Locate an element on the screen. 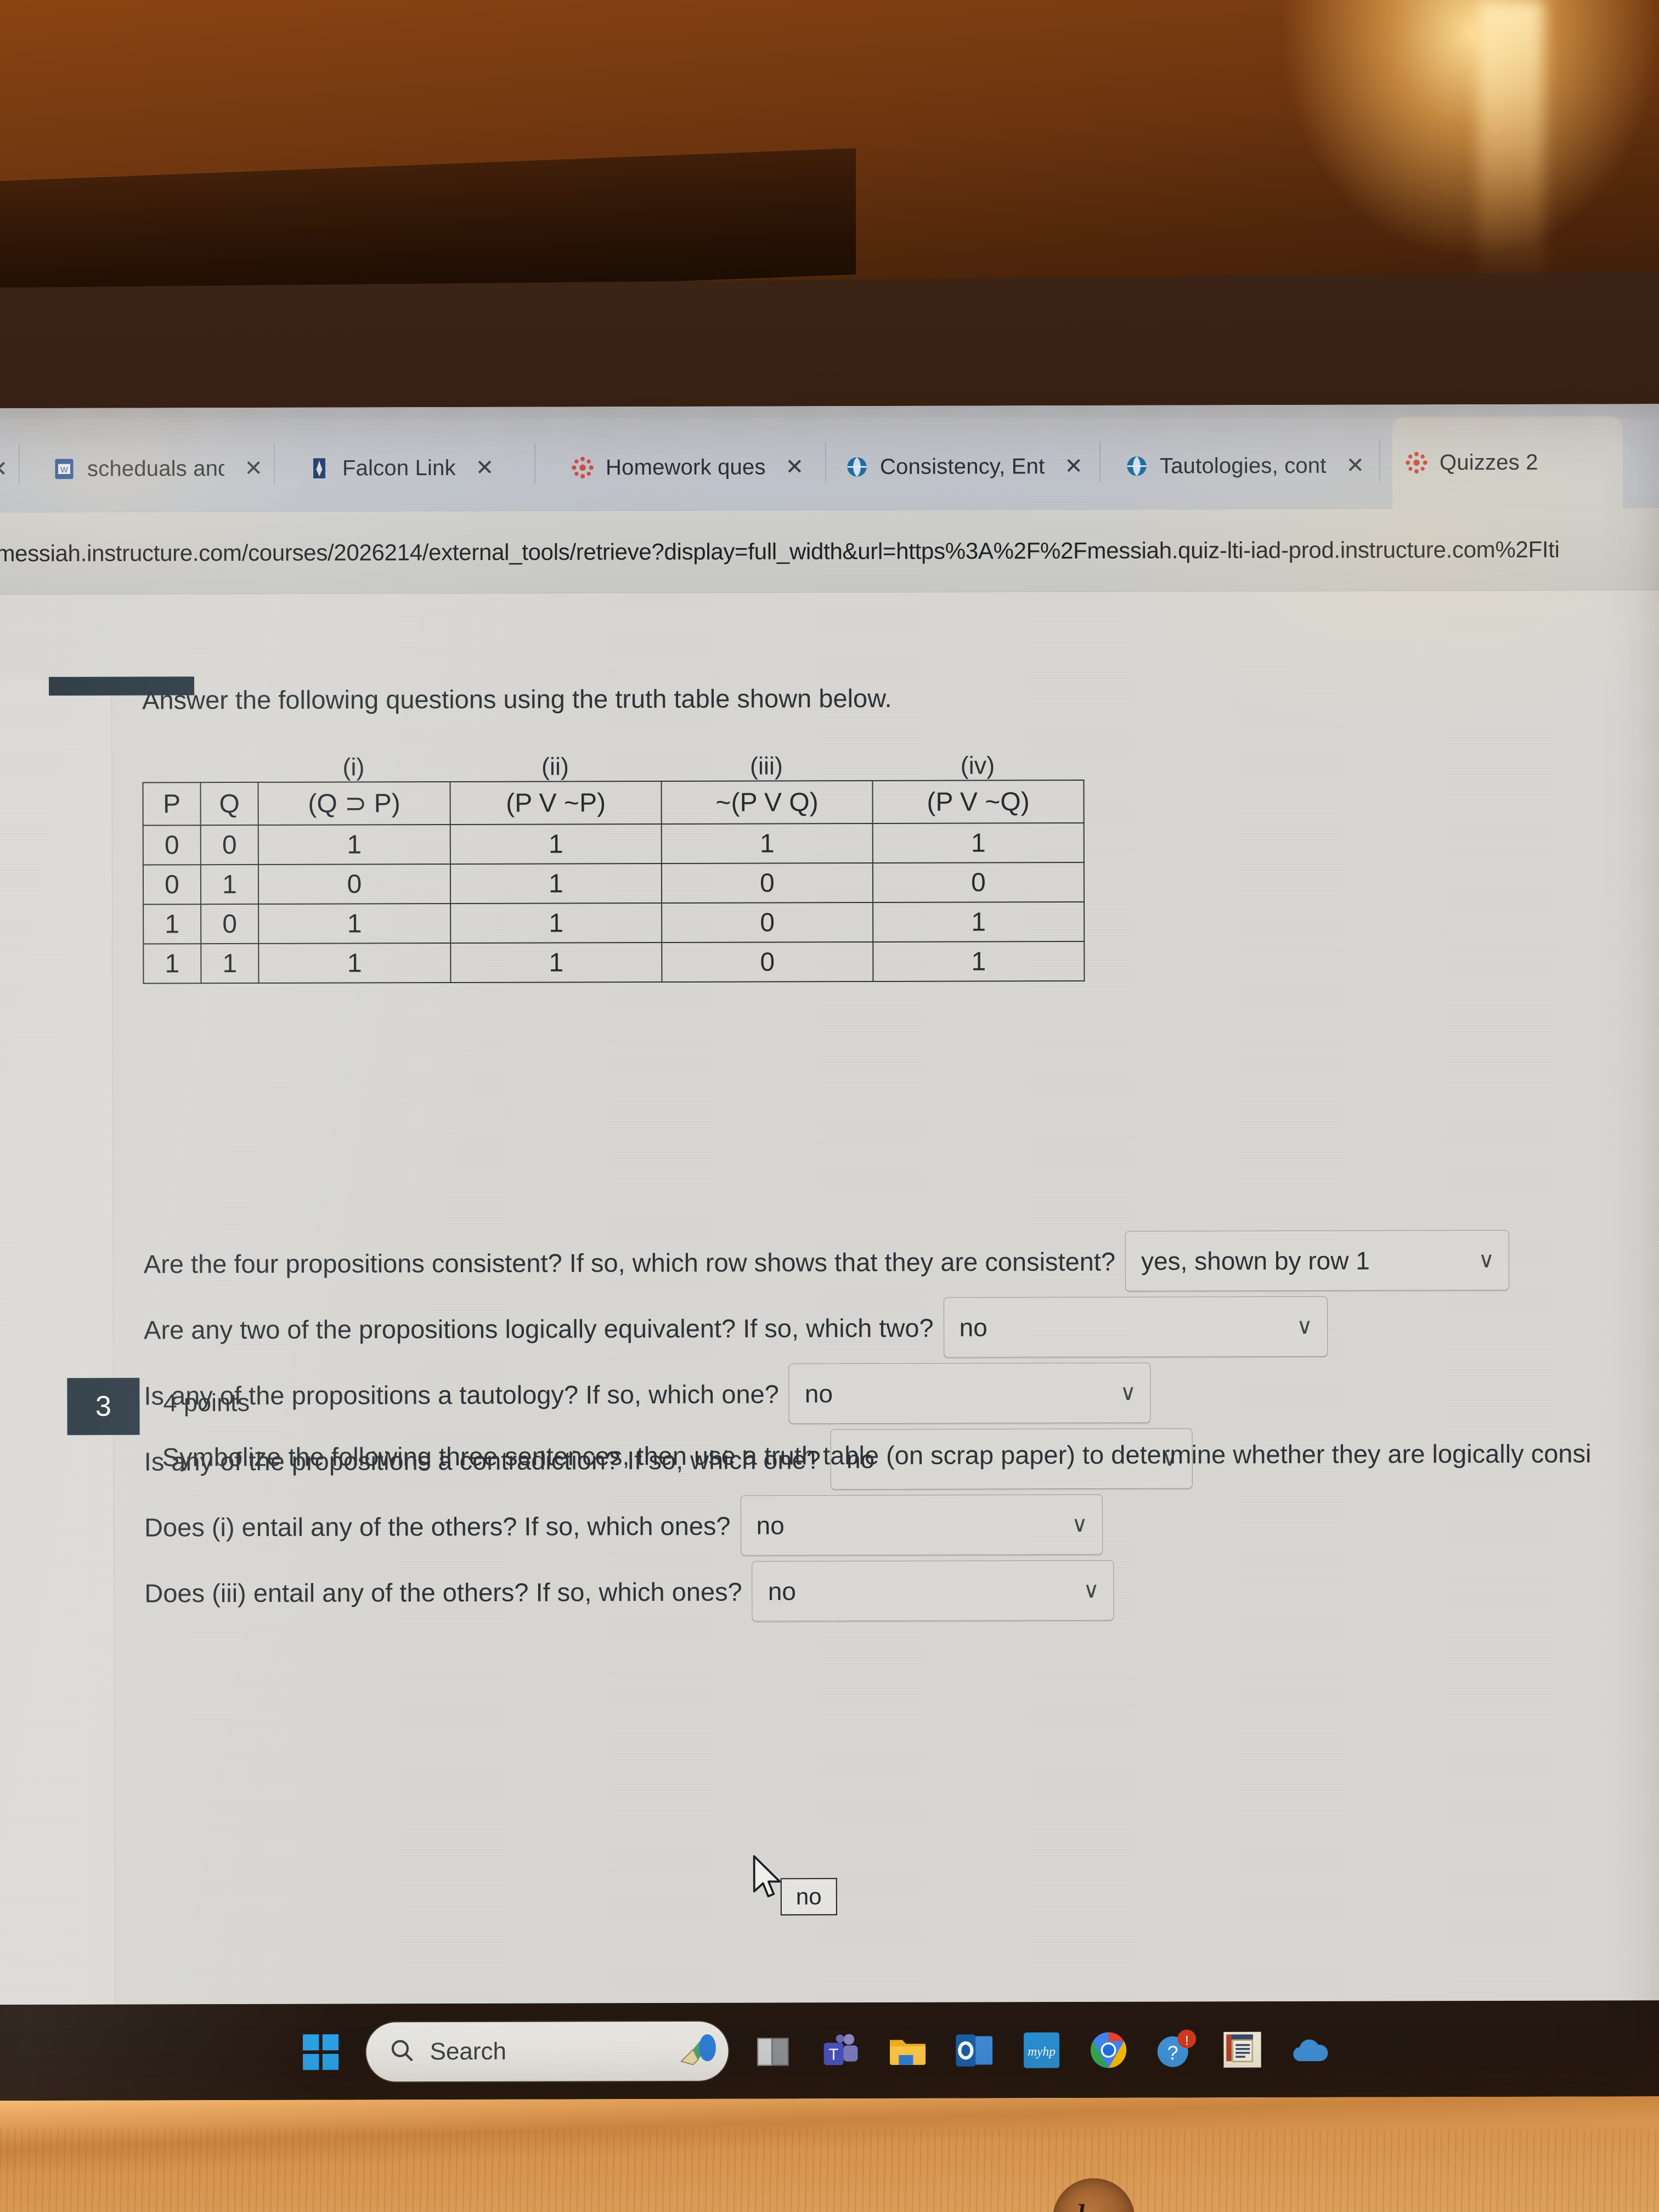 The width and height of the screenshot is (1659, 2212). consistency-select: yes, shown by row 1 ∨ is located at coordinates (1317, 1260).